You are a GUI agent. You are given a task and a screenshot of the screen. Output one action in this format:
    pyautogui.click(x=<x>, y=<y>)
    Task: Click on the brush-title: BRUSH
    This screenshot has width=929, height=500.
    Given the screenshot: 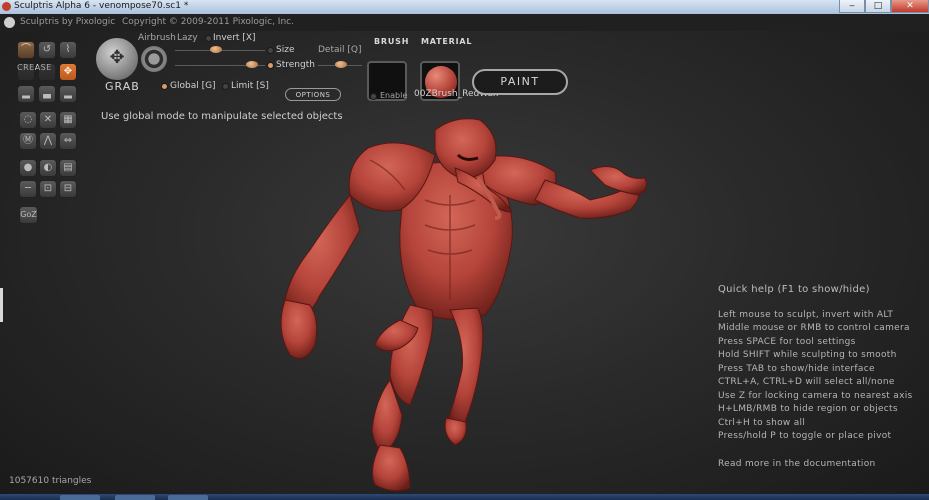 What is the action you would take?
    pyautogui.click(x=392, y=41)
    